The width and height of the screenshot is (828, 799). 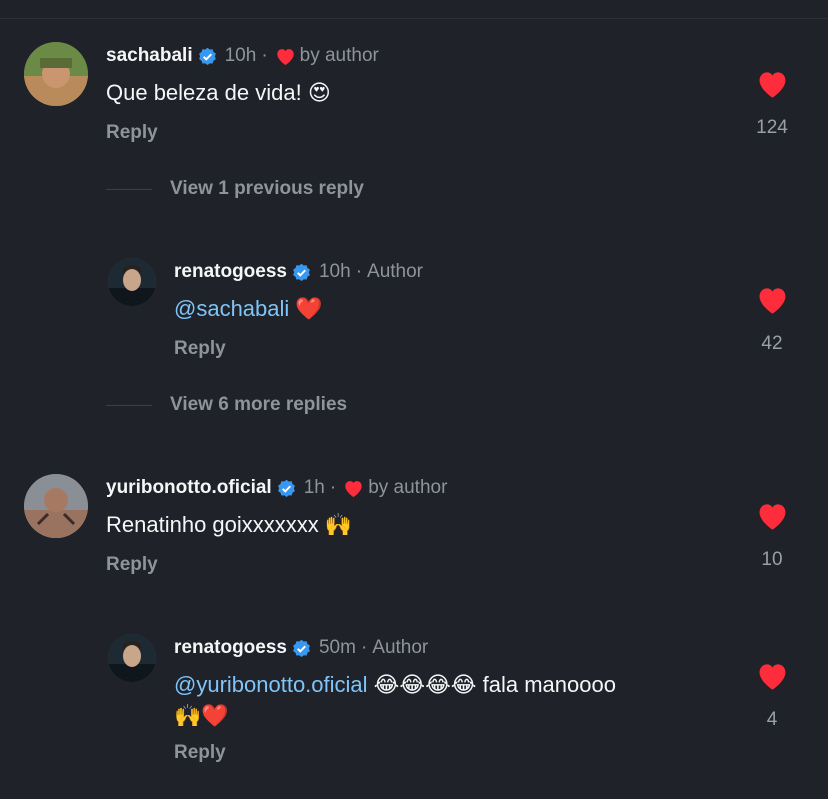 What do you see at coordinates (235, 189) in the screenshot?
I see `view-previous-replies-button: View 1 previous reply` at bounding box center [235, 189].